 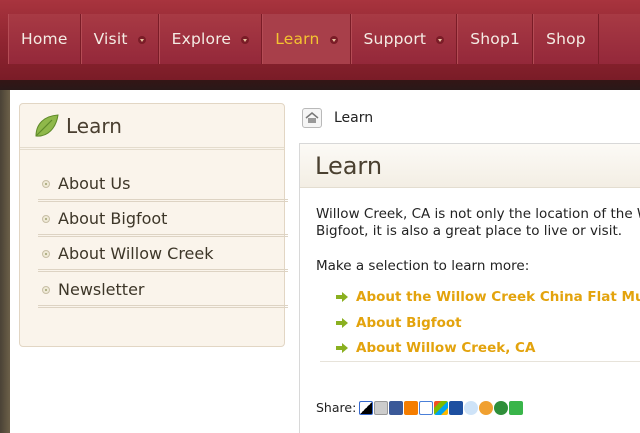 What do you see at coordinates (423, 266) in the screenshot?
I see `selection-prompt: Make a selection to learn more:` at bounding box center [423, 266].